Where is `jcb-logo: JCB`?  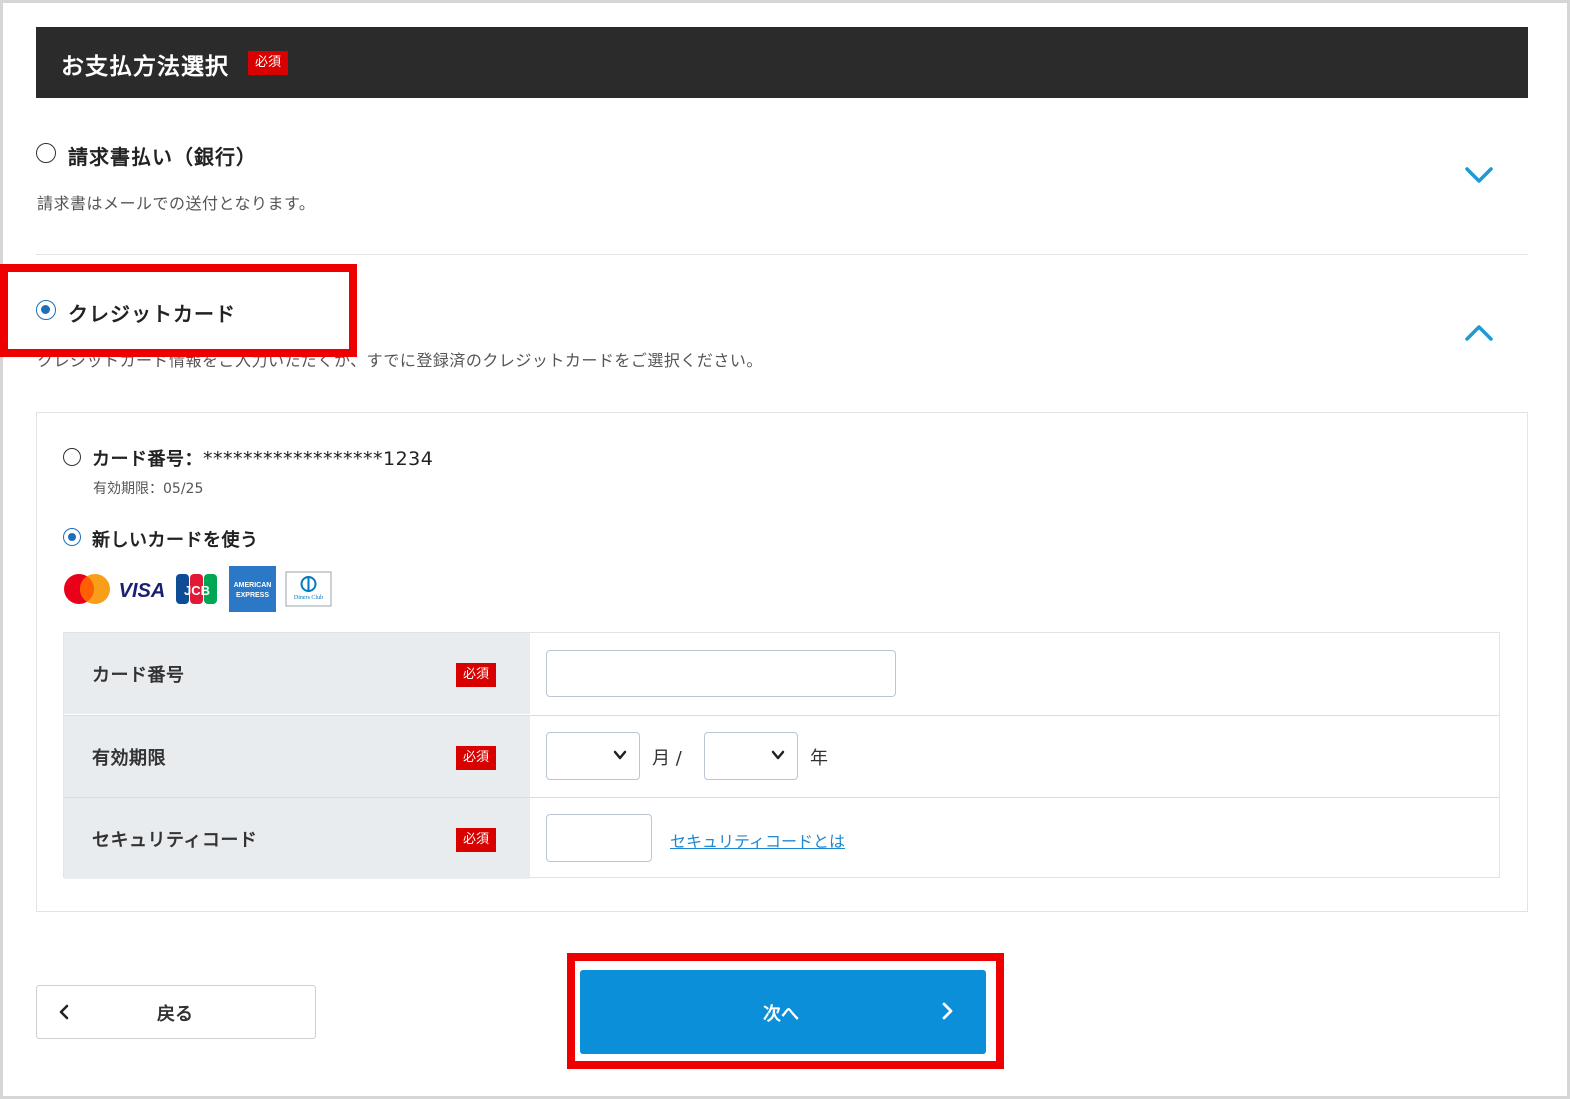
jcb-logo: JCB is located at coordinates (196, 589).